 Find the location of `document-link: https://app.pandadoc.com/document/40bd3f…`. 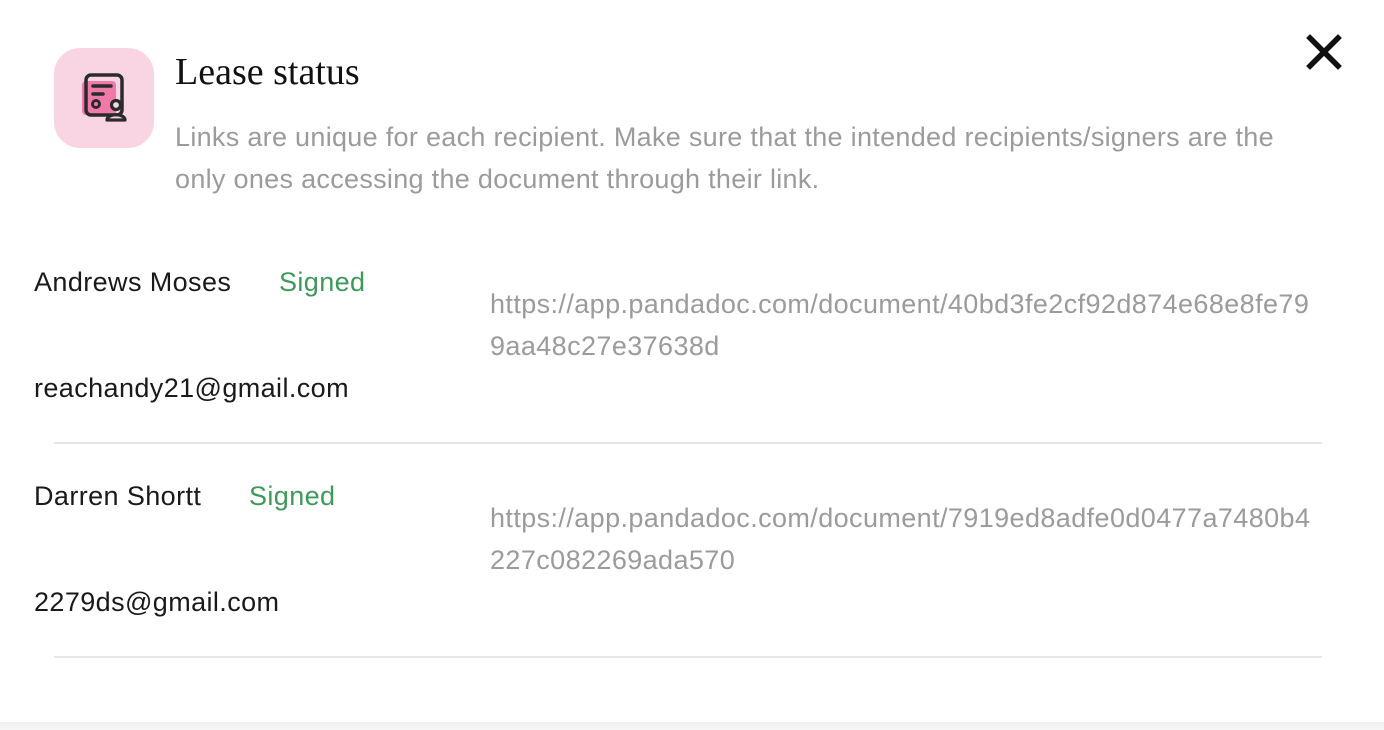

document-link: https://app.pandadoc.com/document/40bd3f… is located at coordinates (905, 325).